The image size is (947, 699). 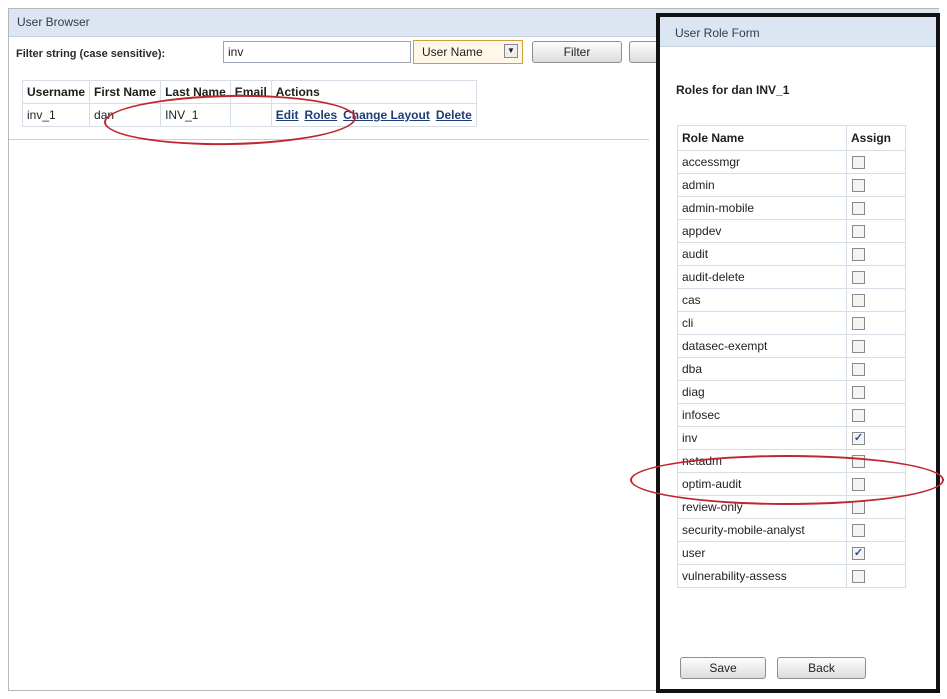 I want to click on user-browser-divider, so click(x=329, y=139).